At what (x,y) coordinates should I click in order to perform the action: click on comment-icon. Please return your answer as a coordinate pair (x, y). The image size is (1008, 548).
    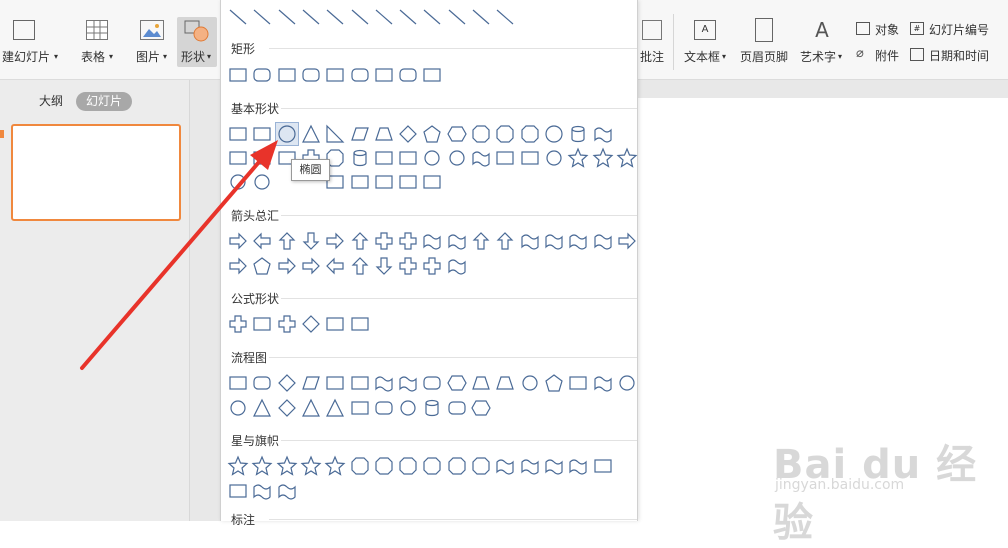
    Looking at the image, I should click on (652, 30).